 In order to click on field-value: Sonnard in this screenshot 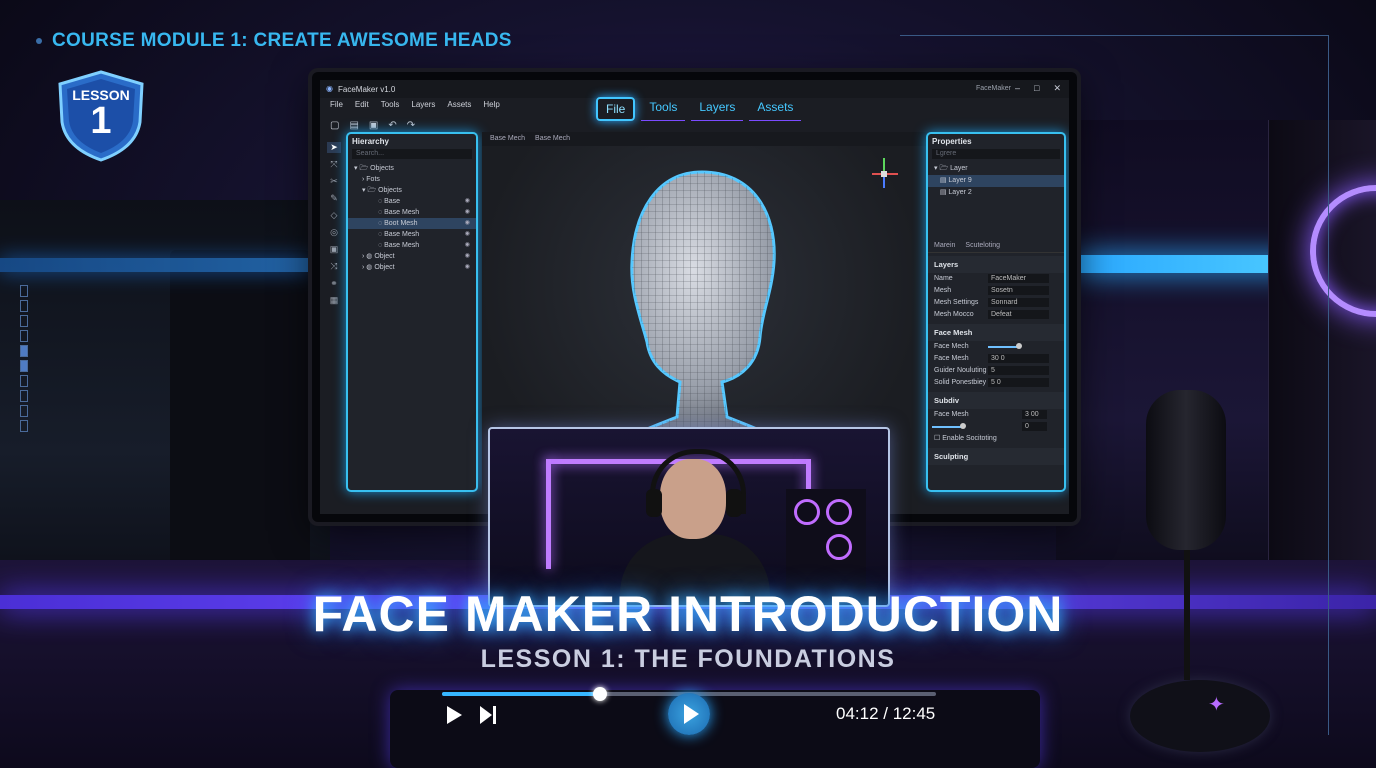, I will do `click(1018, 302)`.